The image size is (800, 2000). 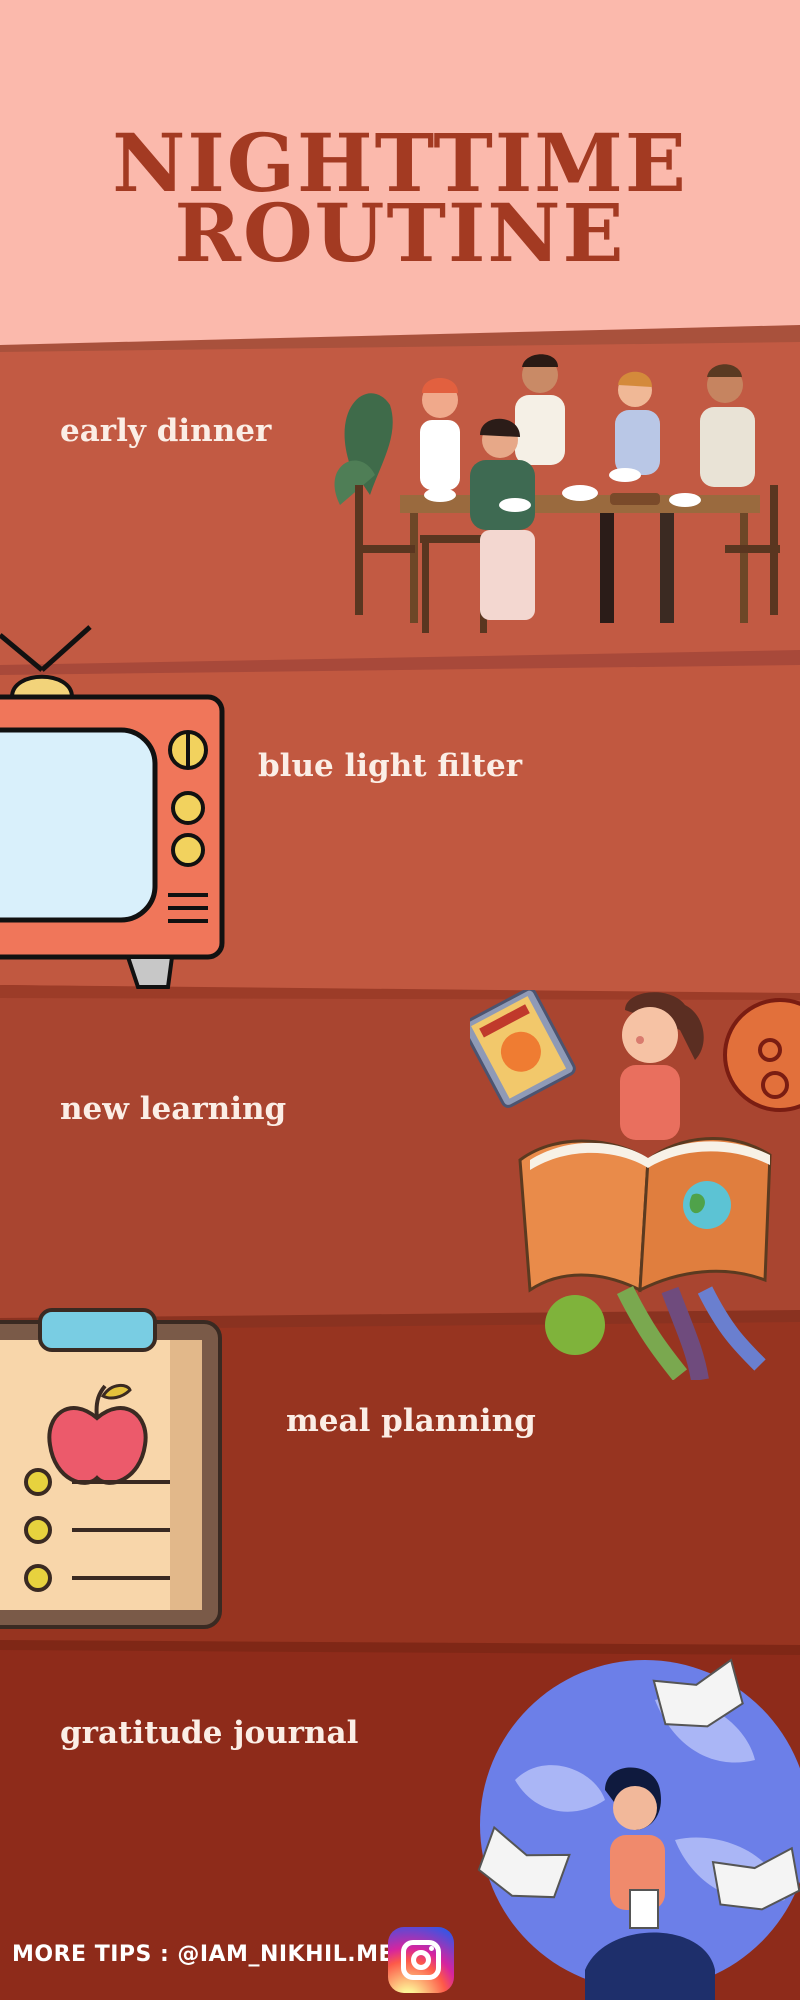 What do you see at coordinates (635, 1185) in the screenshot?
I see `girl-reading-book-illustration` at bounding box center [635, 1185].